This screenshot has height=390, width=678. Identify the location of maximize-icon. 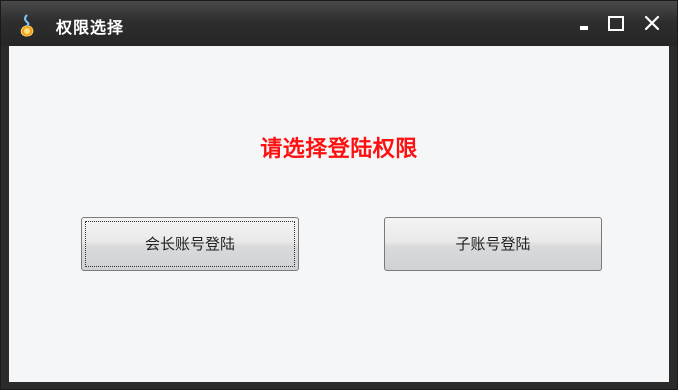
(616, 23).